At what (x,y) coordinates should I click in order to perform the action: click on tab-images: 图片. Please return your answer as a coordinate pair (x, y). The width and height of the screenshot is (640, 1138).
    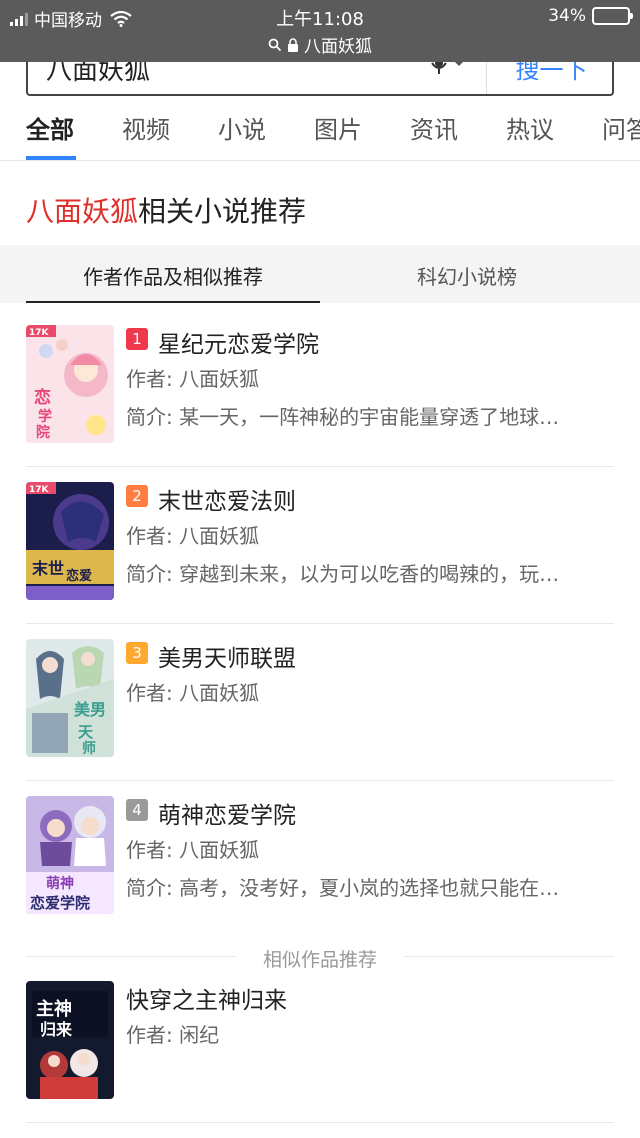
    Looking at the image, I should click on (362, 135).